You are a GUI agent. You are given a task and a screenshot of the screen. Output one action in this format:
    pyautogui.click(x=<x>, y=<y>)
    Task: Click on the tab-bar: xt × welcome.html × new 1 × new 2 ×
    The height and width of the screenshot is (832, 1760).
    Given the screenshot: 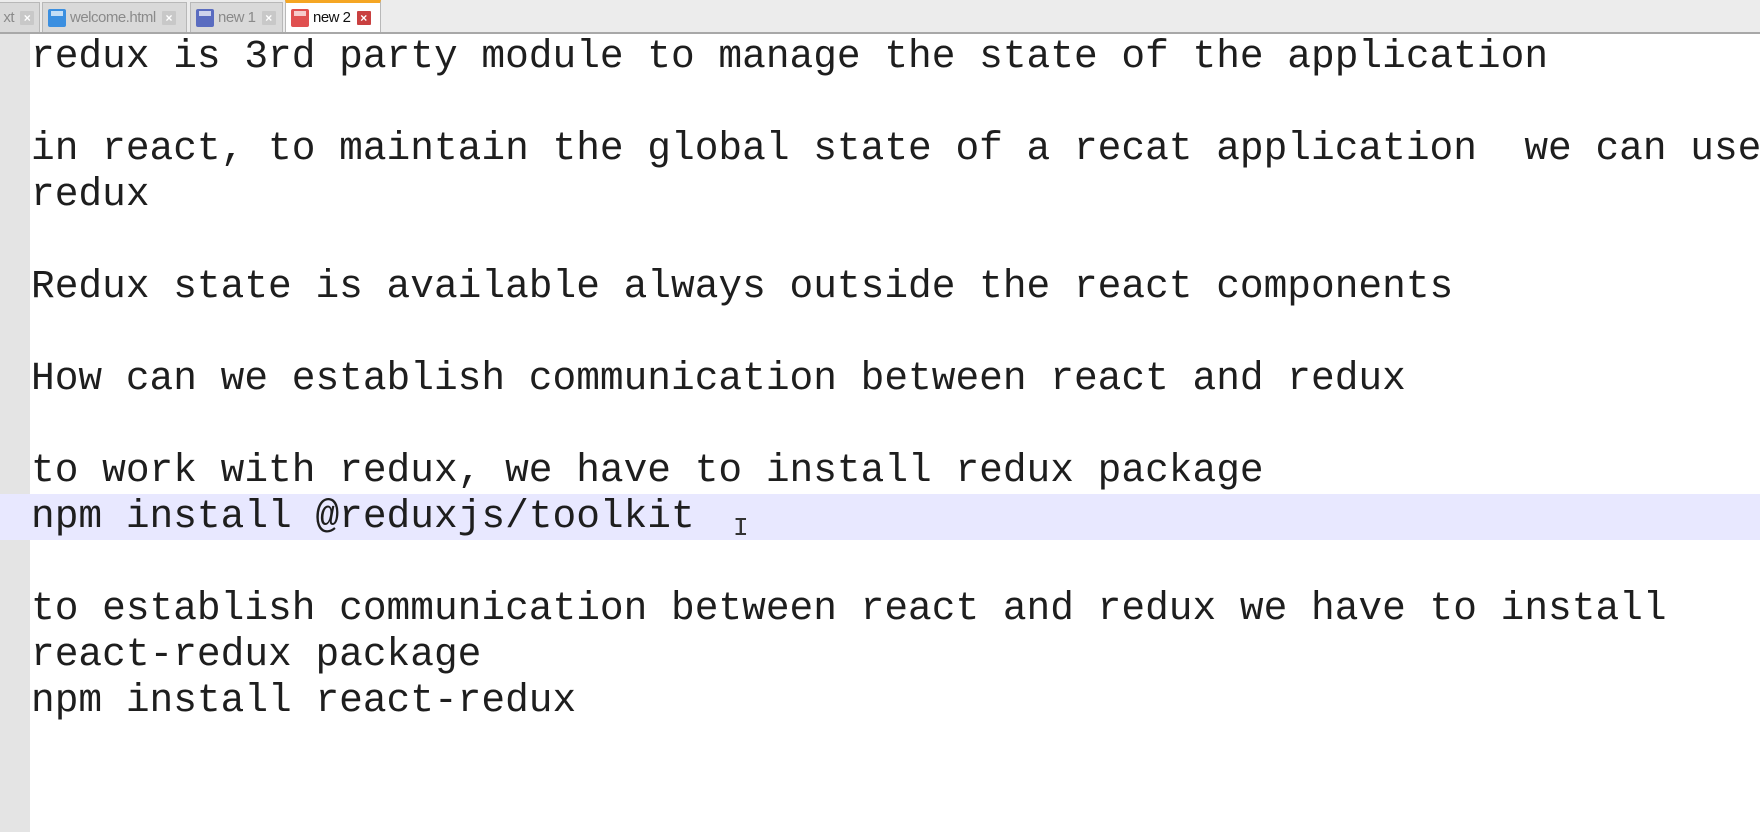 What is the action you would take?
    pyautogui.click(x=880, y=17)
    